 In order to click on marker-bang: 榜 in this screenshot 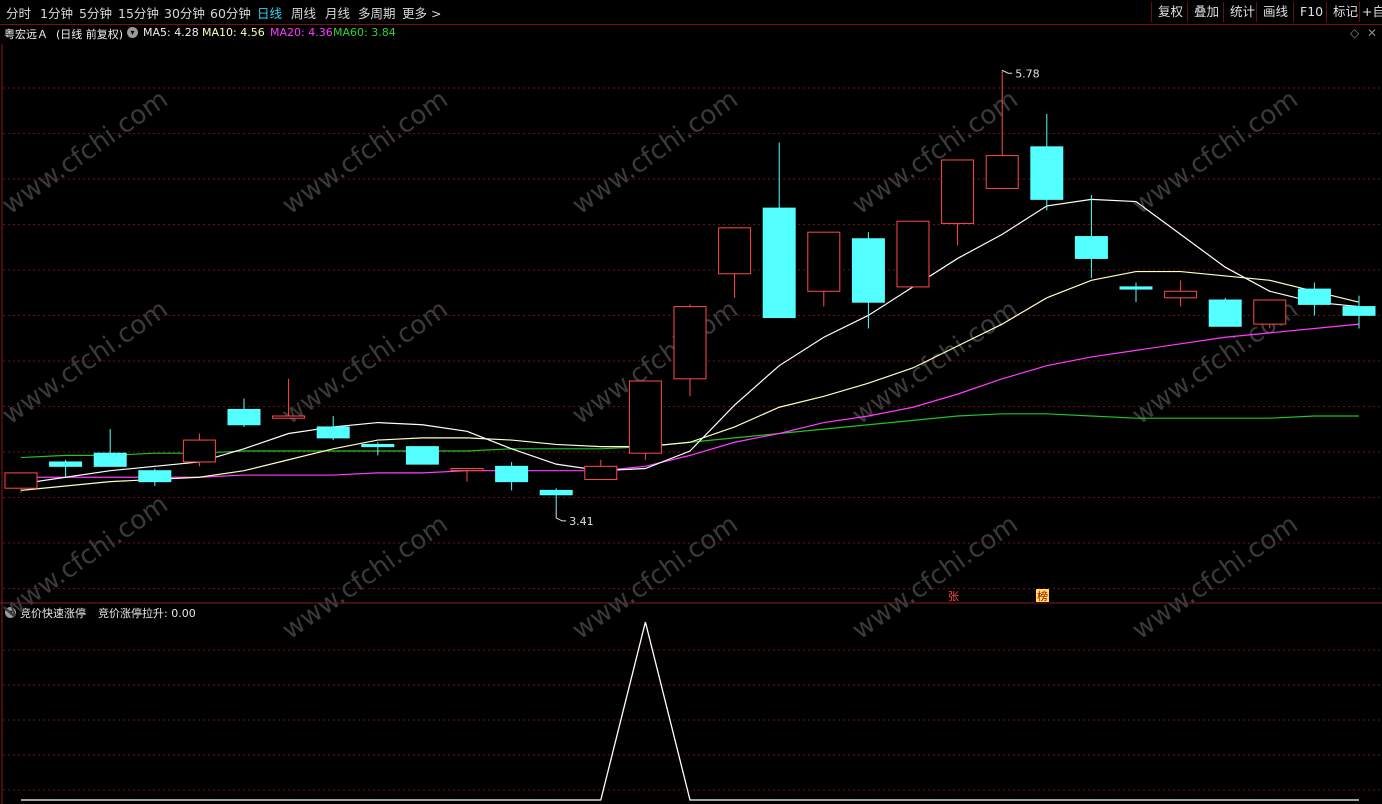, I will do `click(1042, 596)`.